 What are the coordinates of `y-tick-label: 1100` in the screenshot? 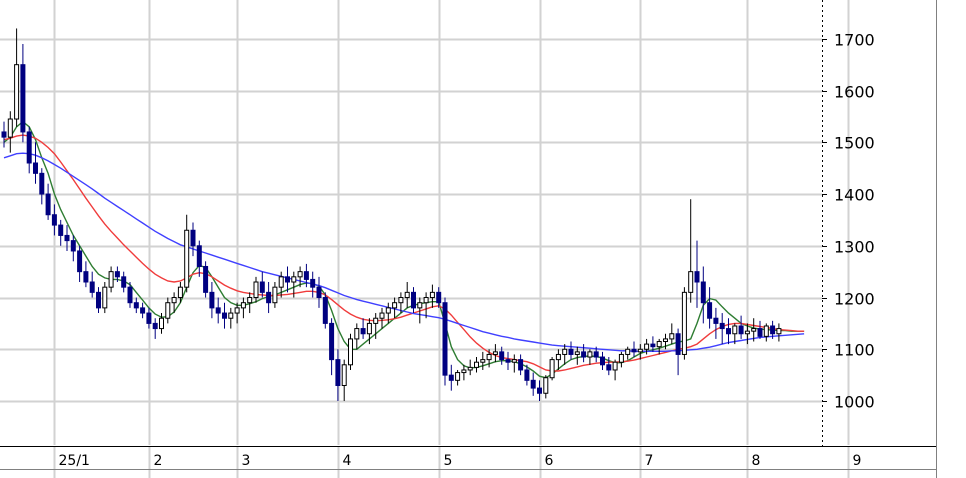 It's located at (854, 350).